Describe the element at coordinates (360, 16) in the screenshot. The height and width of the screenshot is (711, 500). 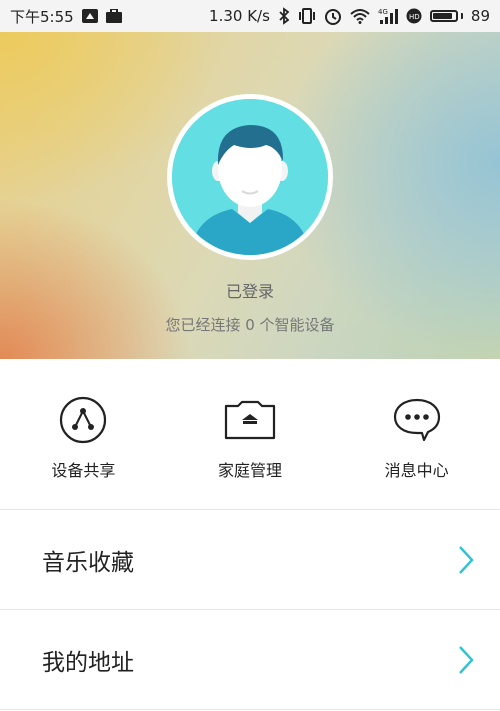
I see `wifi-icon` at that location.